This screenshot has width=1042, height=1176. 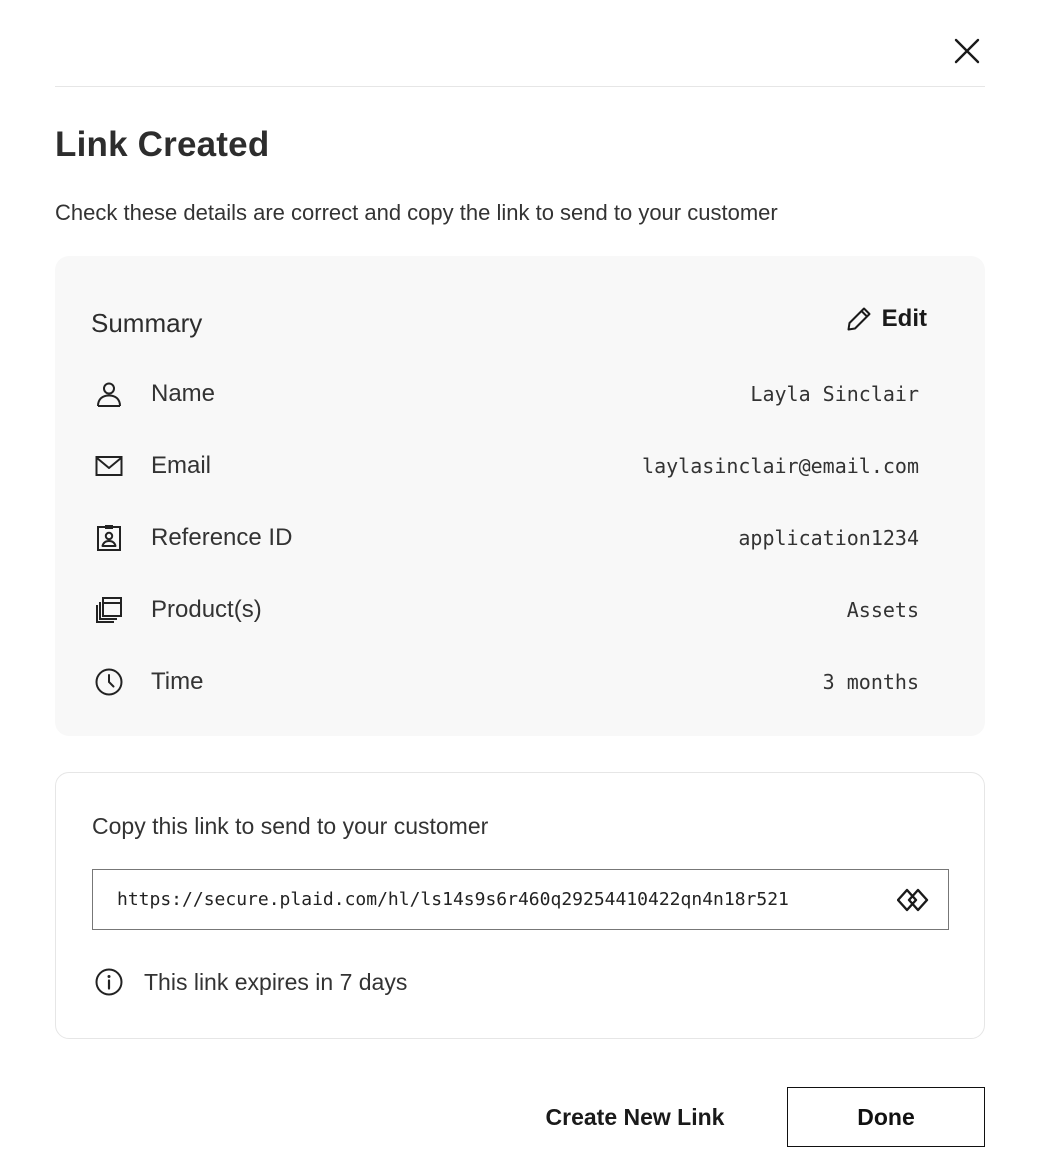 What do you see at coordinates (109, 610) in the screenshot?
I see `stacked-pages-icon` at bounding box center [109, 610].